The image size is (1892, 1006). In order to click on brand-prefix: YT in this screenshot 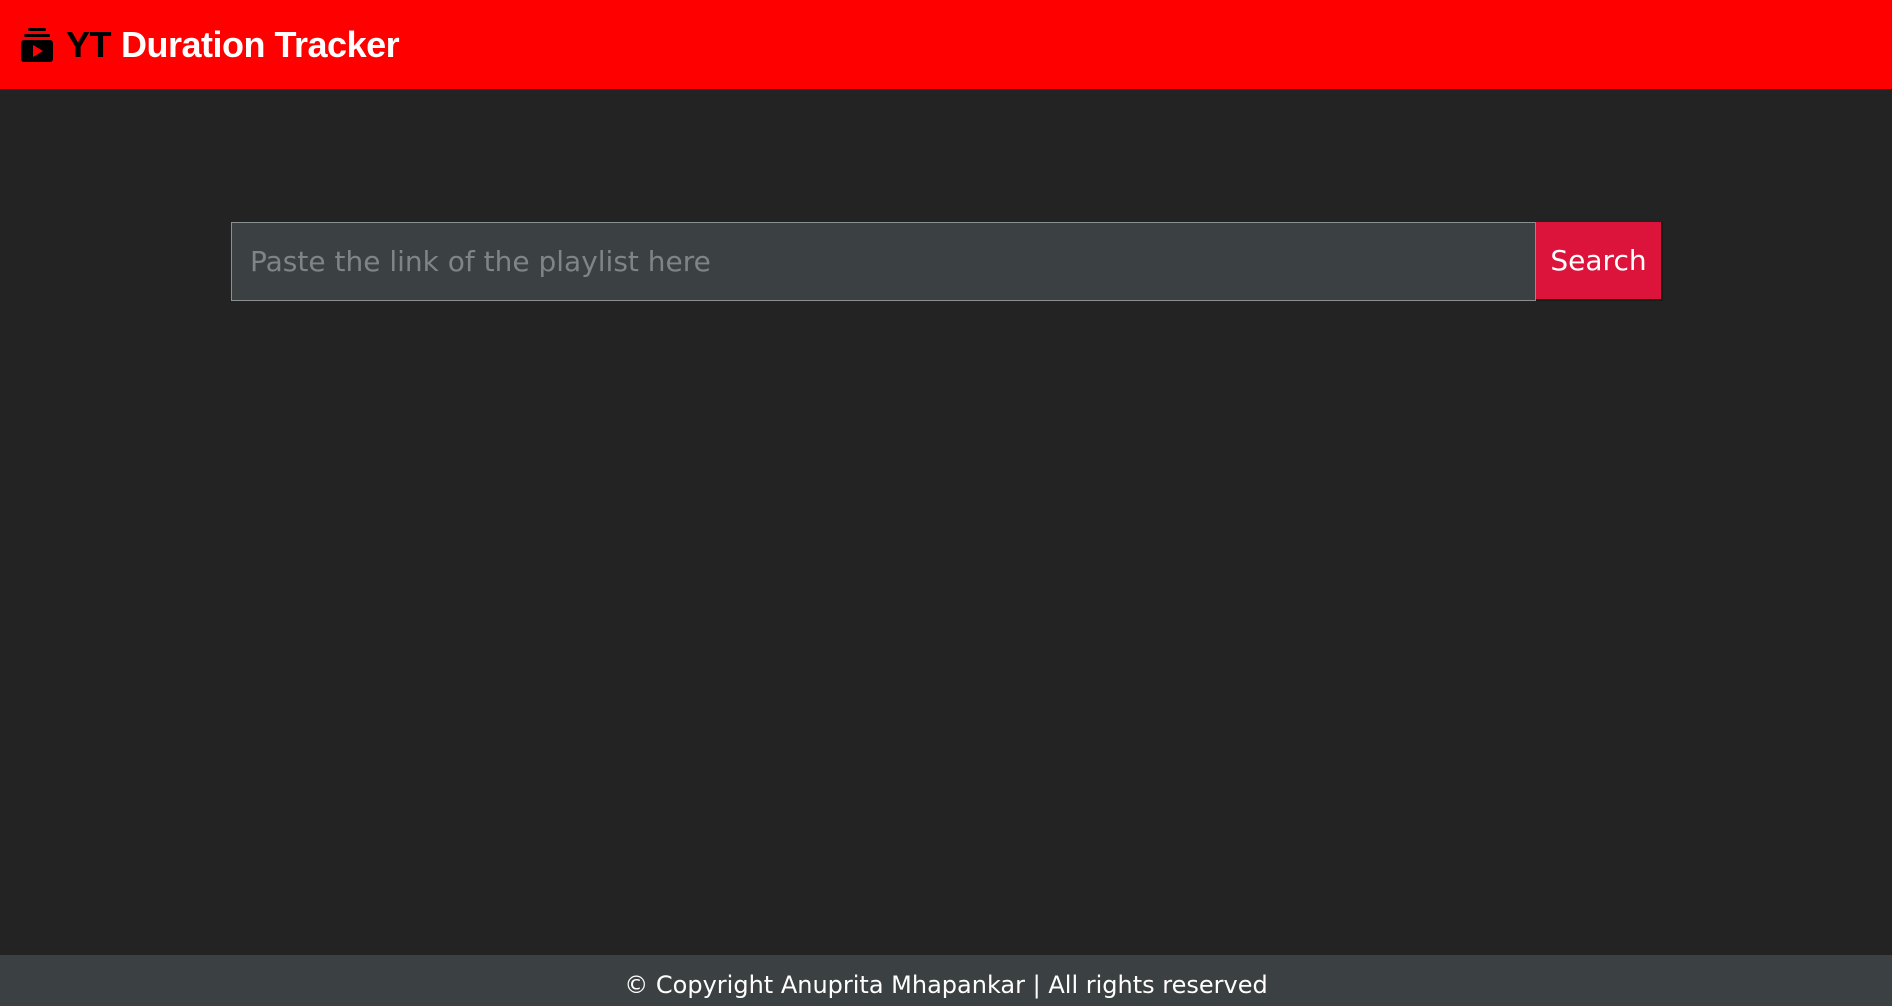, I will do `click(89, 44)`.